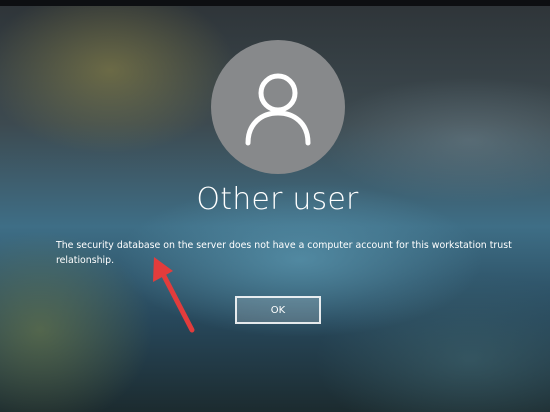  I want to click on user-silhouette-icon, so click(278, 109).